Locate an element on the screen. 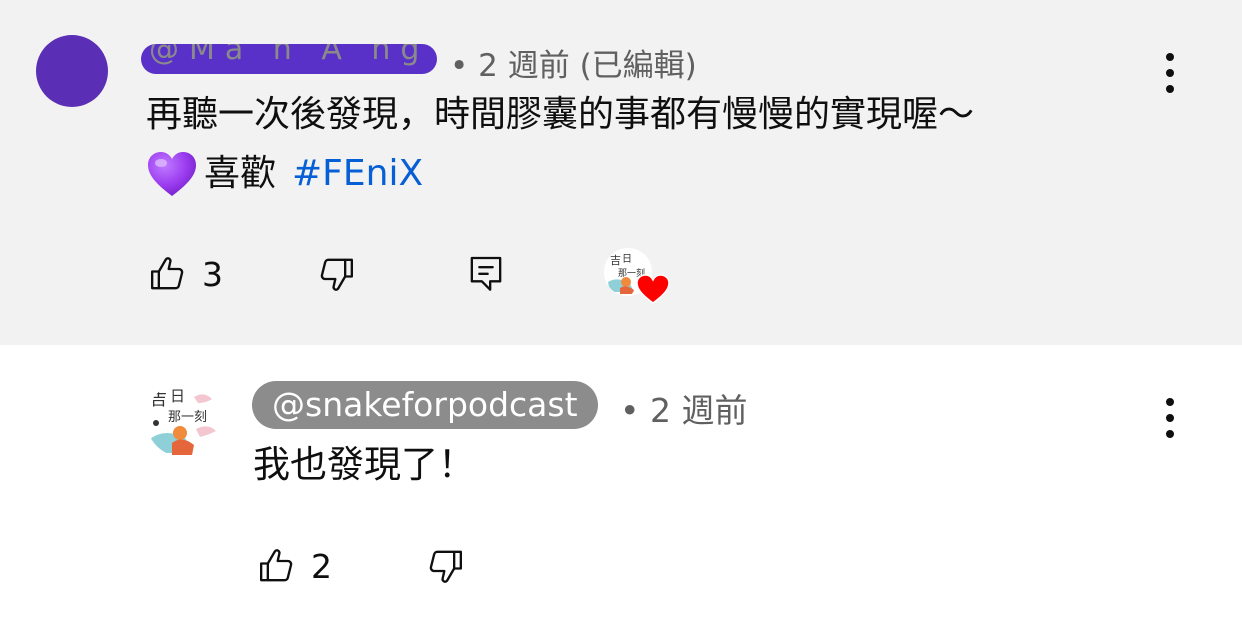  avatar is located at coordinates (72, 71).